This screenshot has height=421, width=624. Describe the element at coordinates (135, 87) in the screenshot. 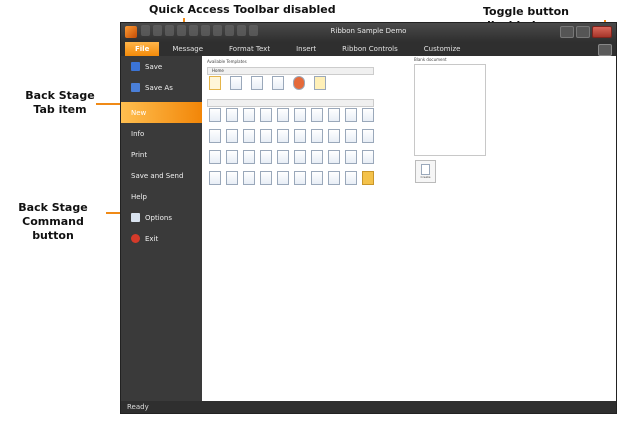

I see `save-as-icon` at that location.